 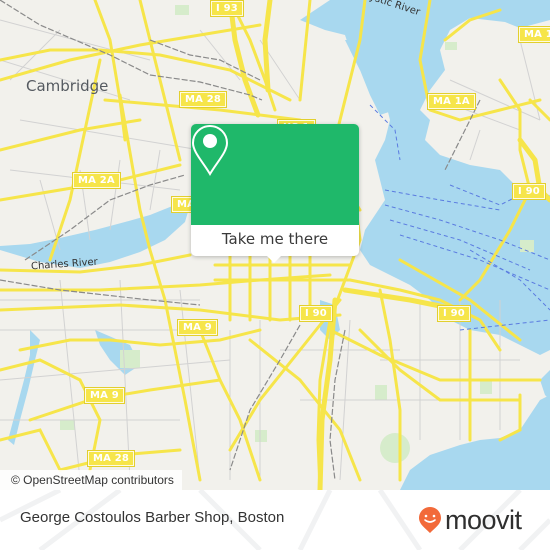 I want to click on route-shield-i93: I 93, so click(x=227, y=8).